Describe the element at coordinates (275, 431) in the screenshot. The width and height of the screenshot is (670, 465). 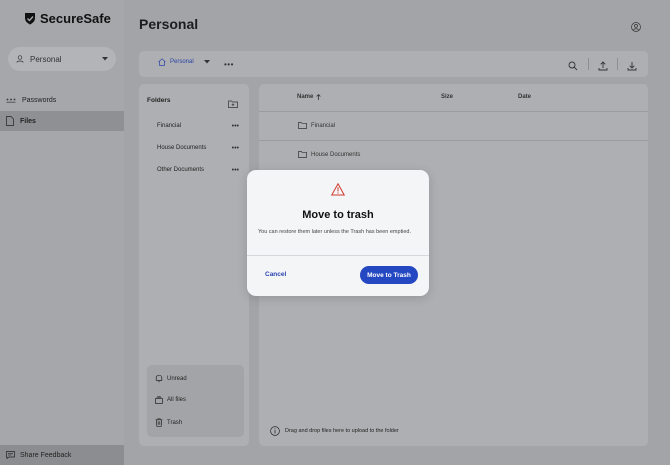
I see `info-icon` at that location.